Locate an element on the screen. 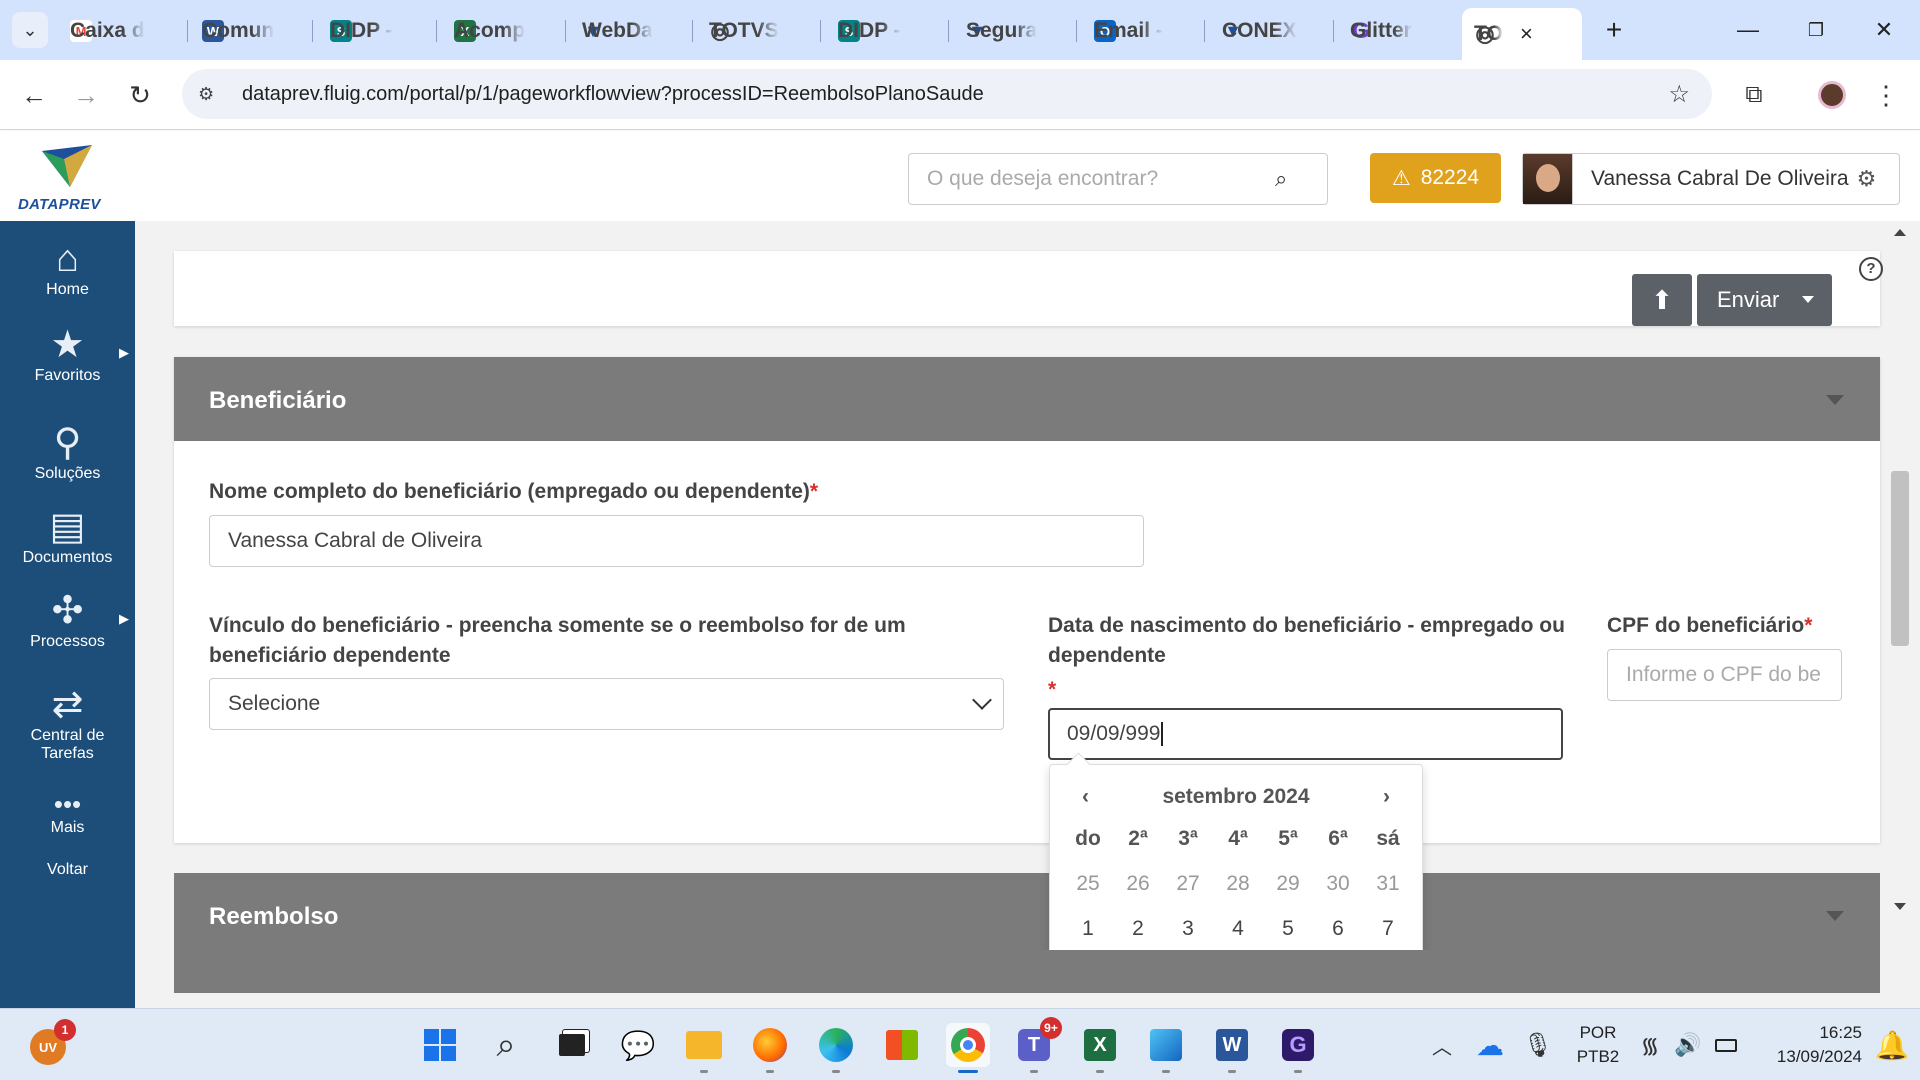 This screenshot has height=1080, width=1920. close-tab-icon: × is located at coordinates (1526, 34).